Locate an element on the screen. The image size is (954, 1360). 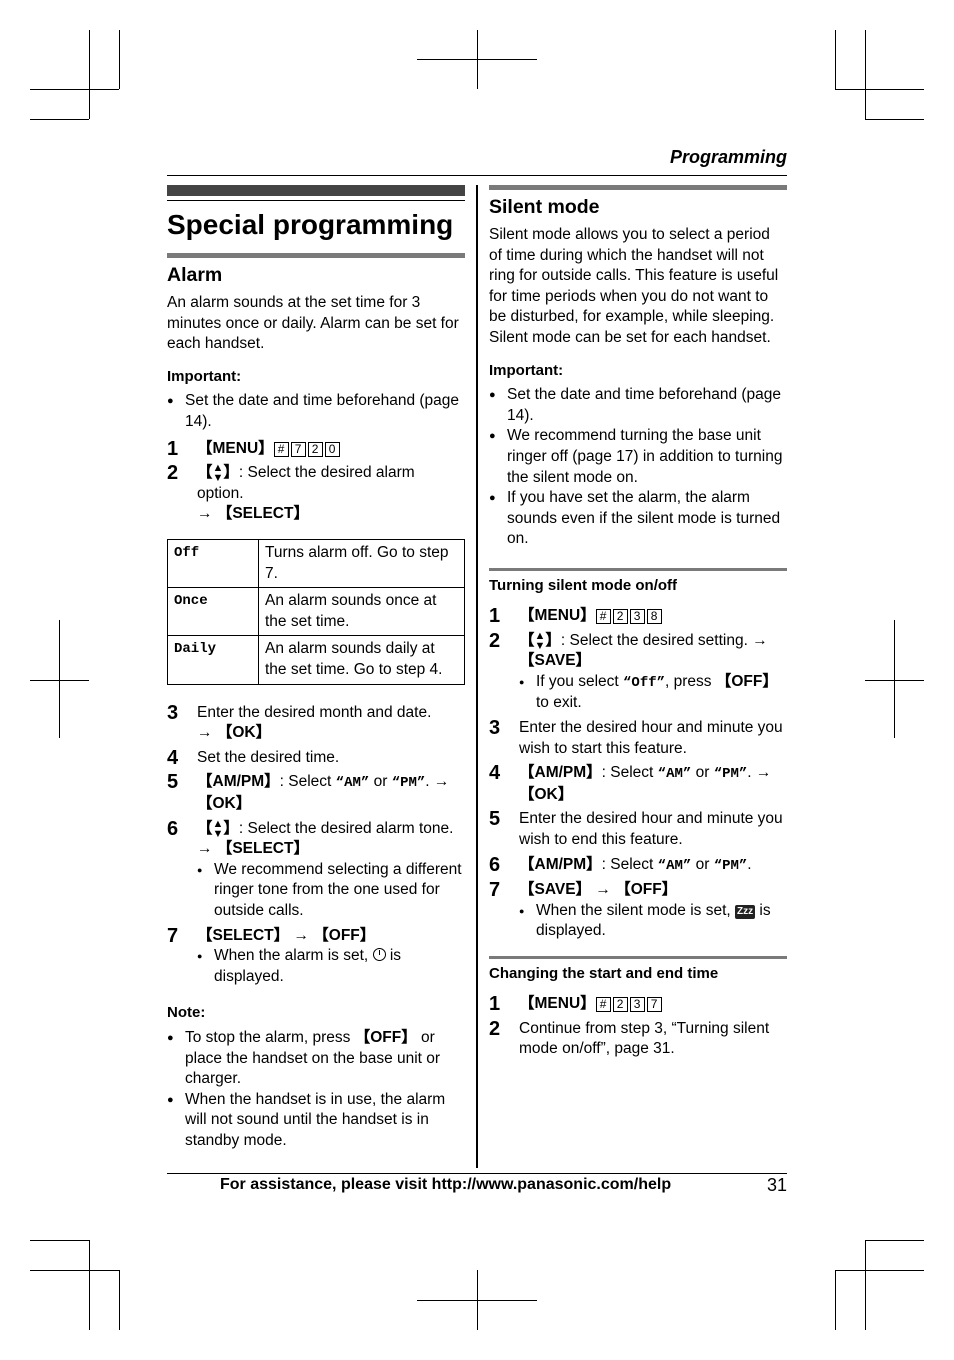
silent-mode-icon: Zzz is located at coordinates (745, 911).